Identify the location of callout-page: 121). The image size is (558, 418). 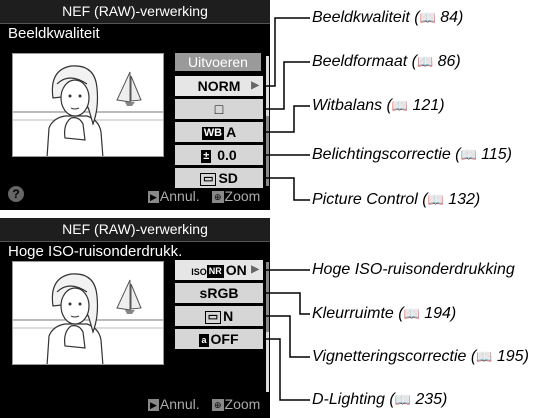
(426, 105).